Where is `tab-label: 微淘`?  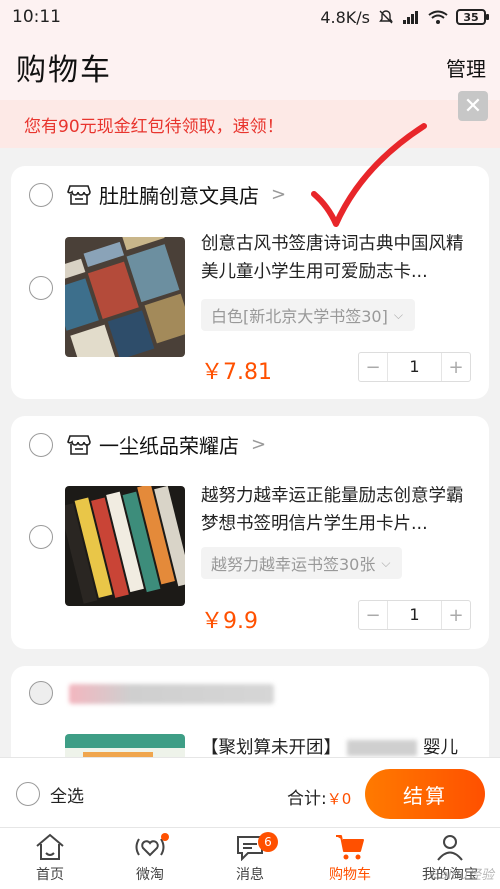
tab-label: 微淘 is located at coordinates (150, 875).